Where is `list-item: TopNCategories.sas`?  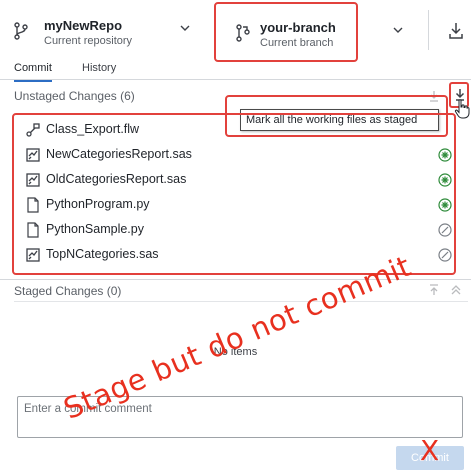 list-item: TopNCategories.sas is located at coordinates (234, 255).